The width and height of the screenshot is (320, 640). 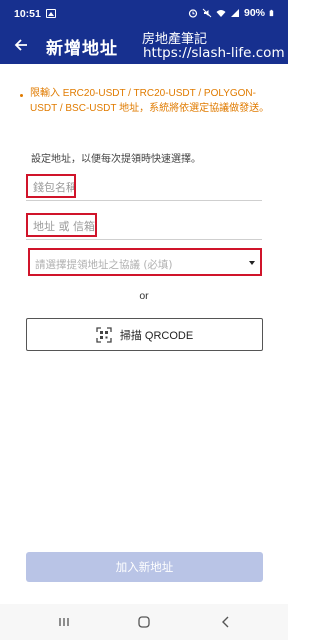 I want to click on scan-qrcode-label: 掃描 QRCODE, so click(x=156, y=335).